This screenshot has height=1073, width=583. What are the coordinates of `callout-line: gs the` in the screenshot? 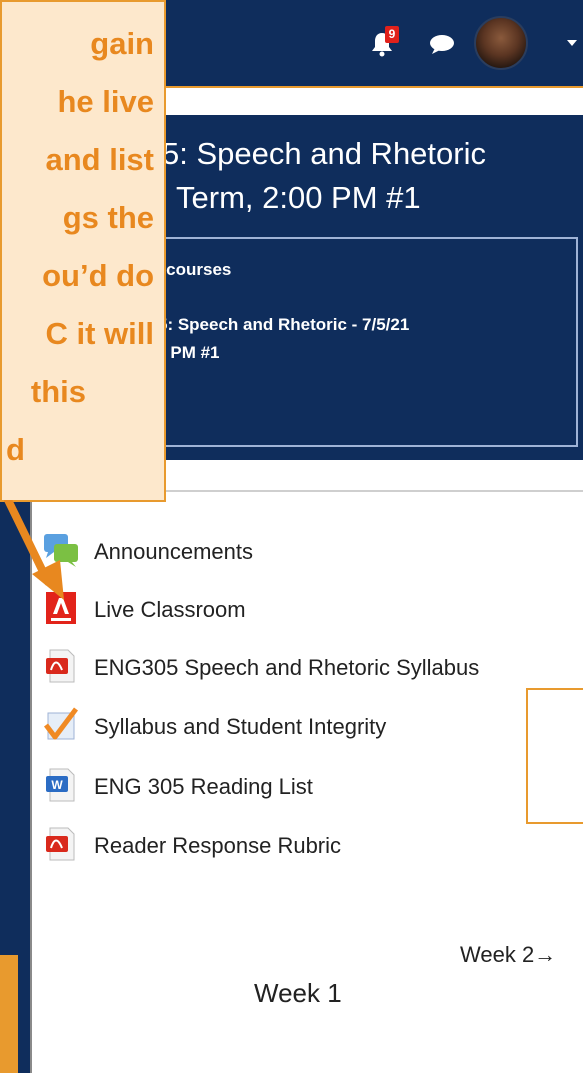 It's located at (108, 217).